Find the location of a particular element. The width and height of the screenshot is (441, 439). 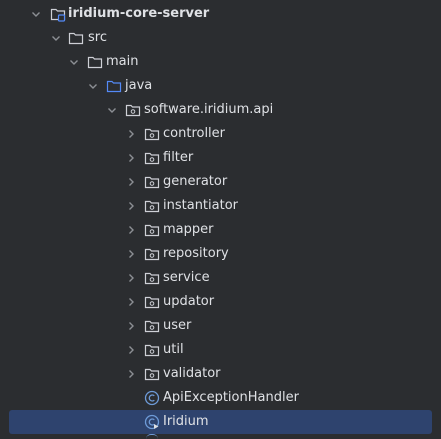

tree-label-subpackage: util is located at coordinates (173, 349).